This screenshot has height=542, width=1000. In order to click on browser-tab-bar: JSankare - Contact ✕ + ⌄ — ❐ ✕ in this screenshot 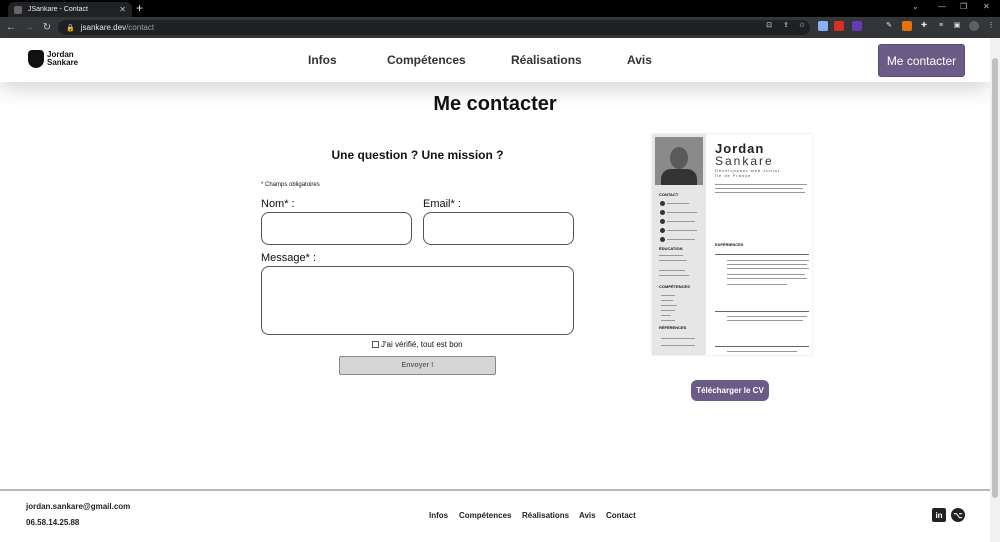, I will do `click(500, 8)`.